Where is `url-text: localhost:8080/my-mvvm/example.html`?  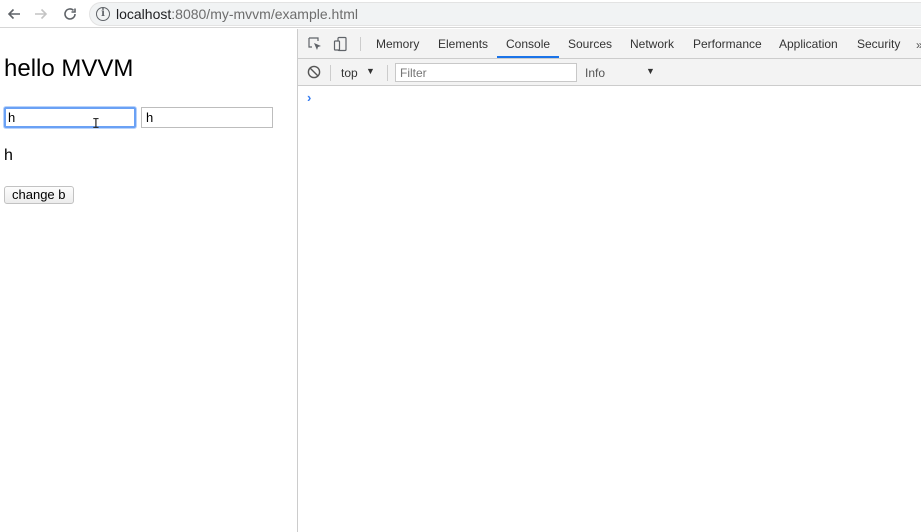
url-text: localhost:8080/my-mvvm/example.html is located at coordinates (237, 14).